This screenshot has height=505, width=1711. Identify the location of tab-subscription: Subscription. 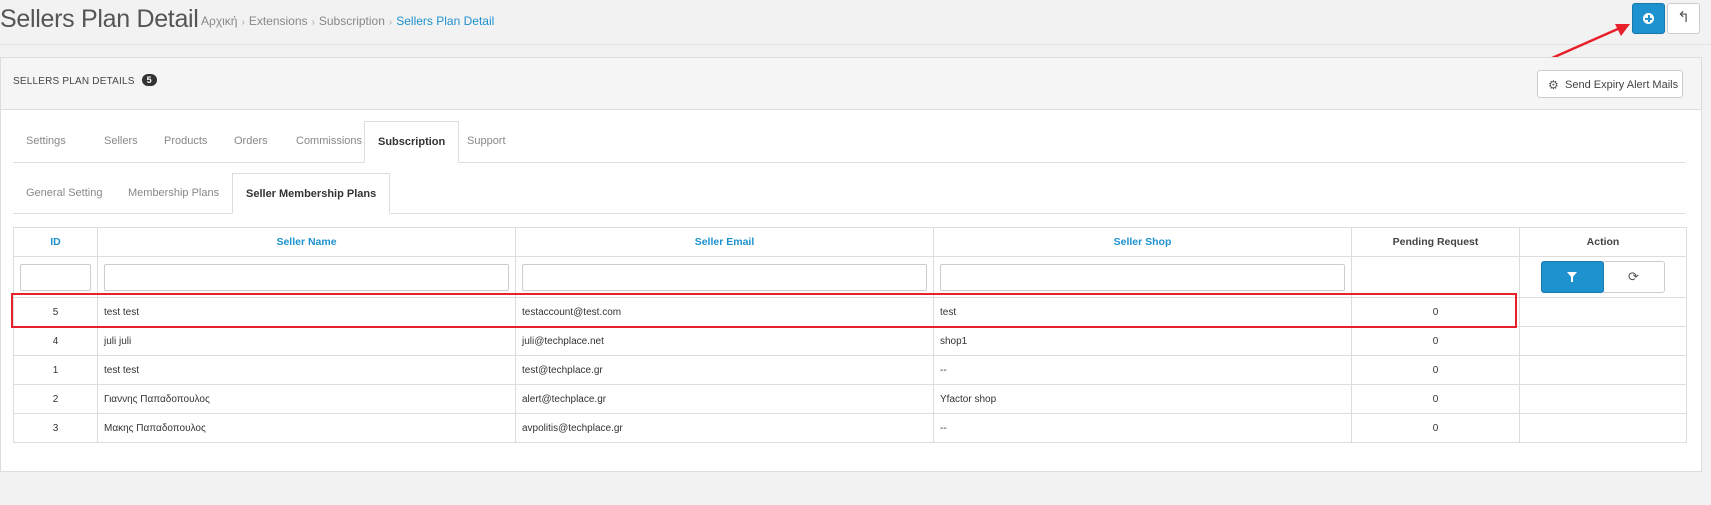
(412, 142).